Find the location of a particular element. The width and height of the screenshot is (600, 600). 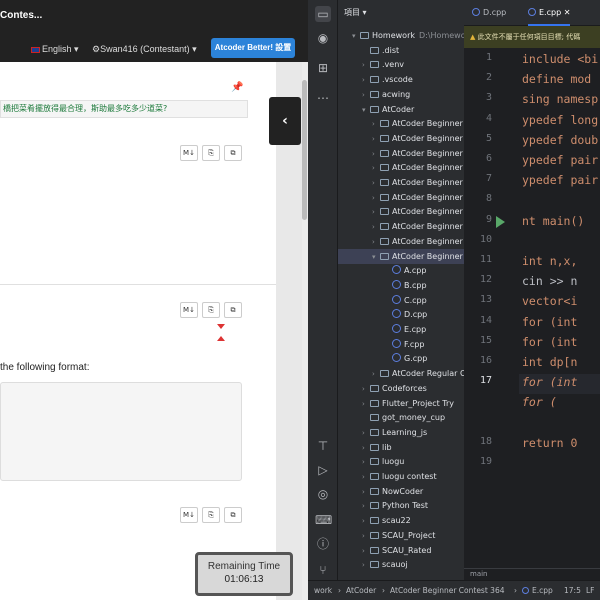

code-line: ypedef long is located at coordinates (560, 120).